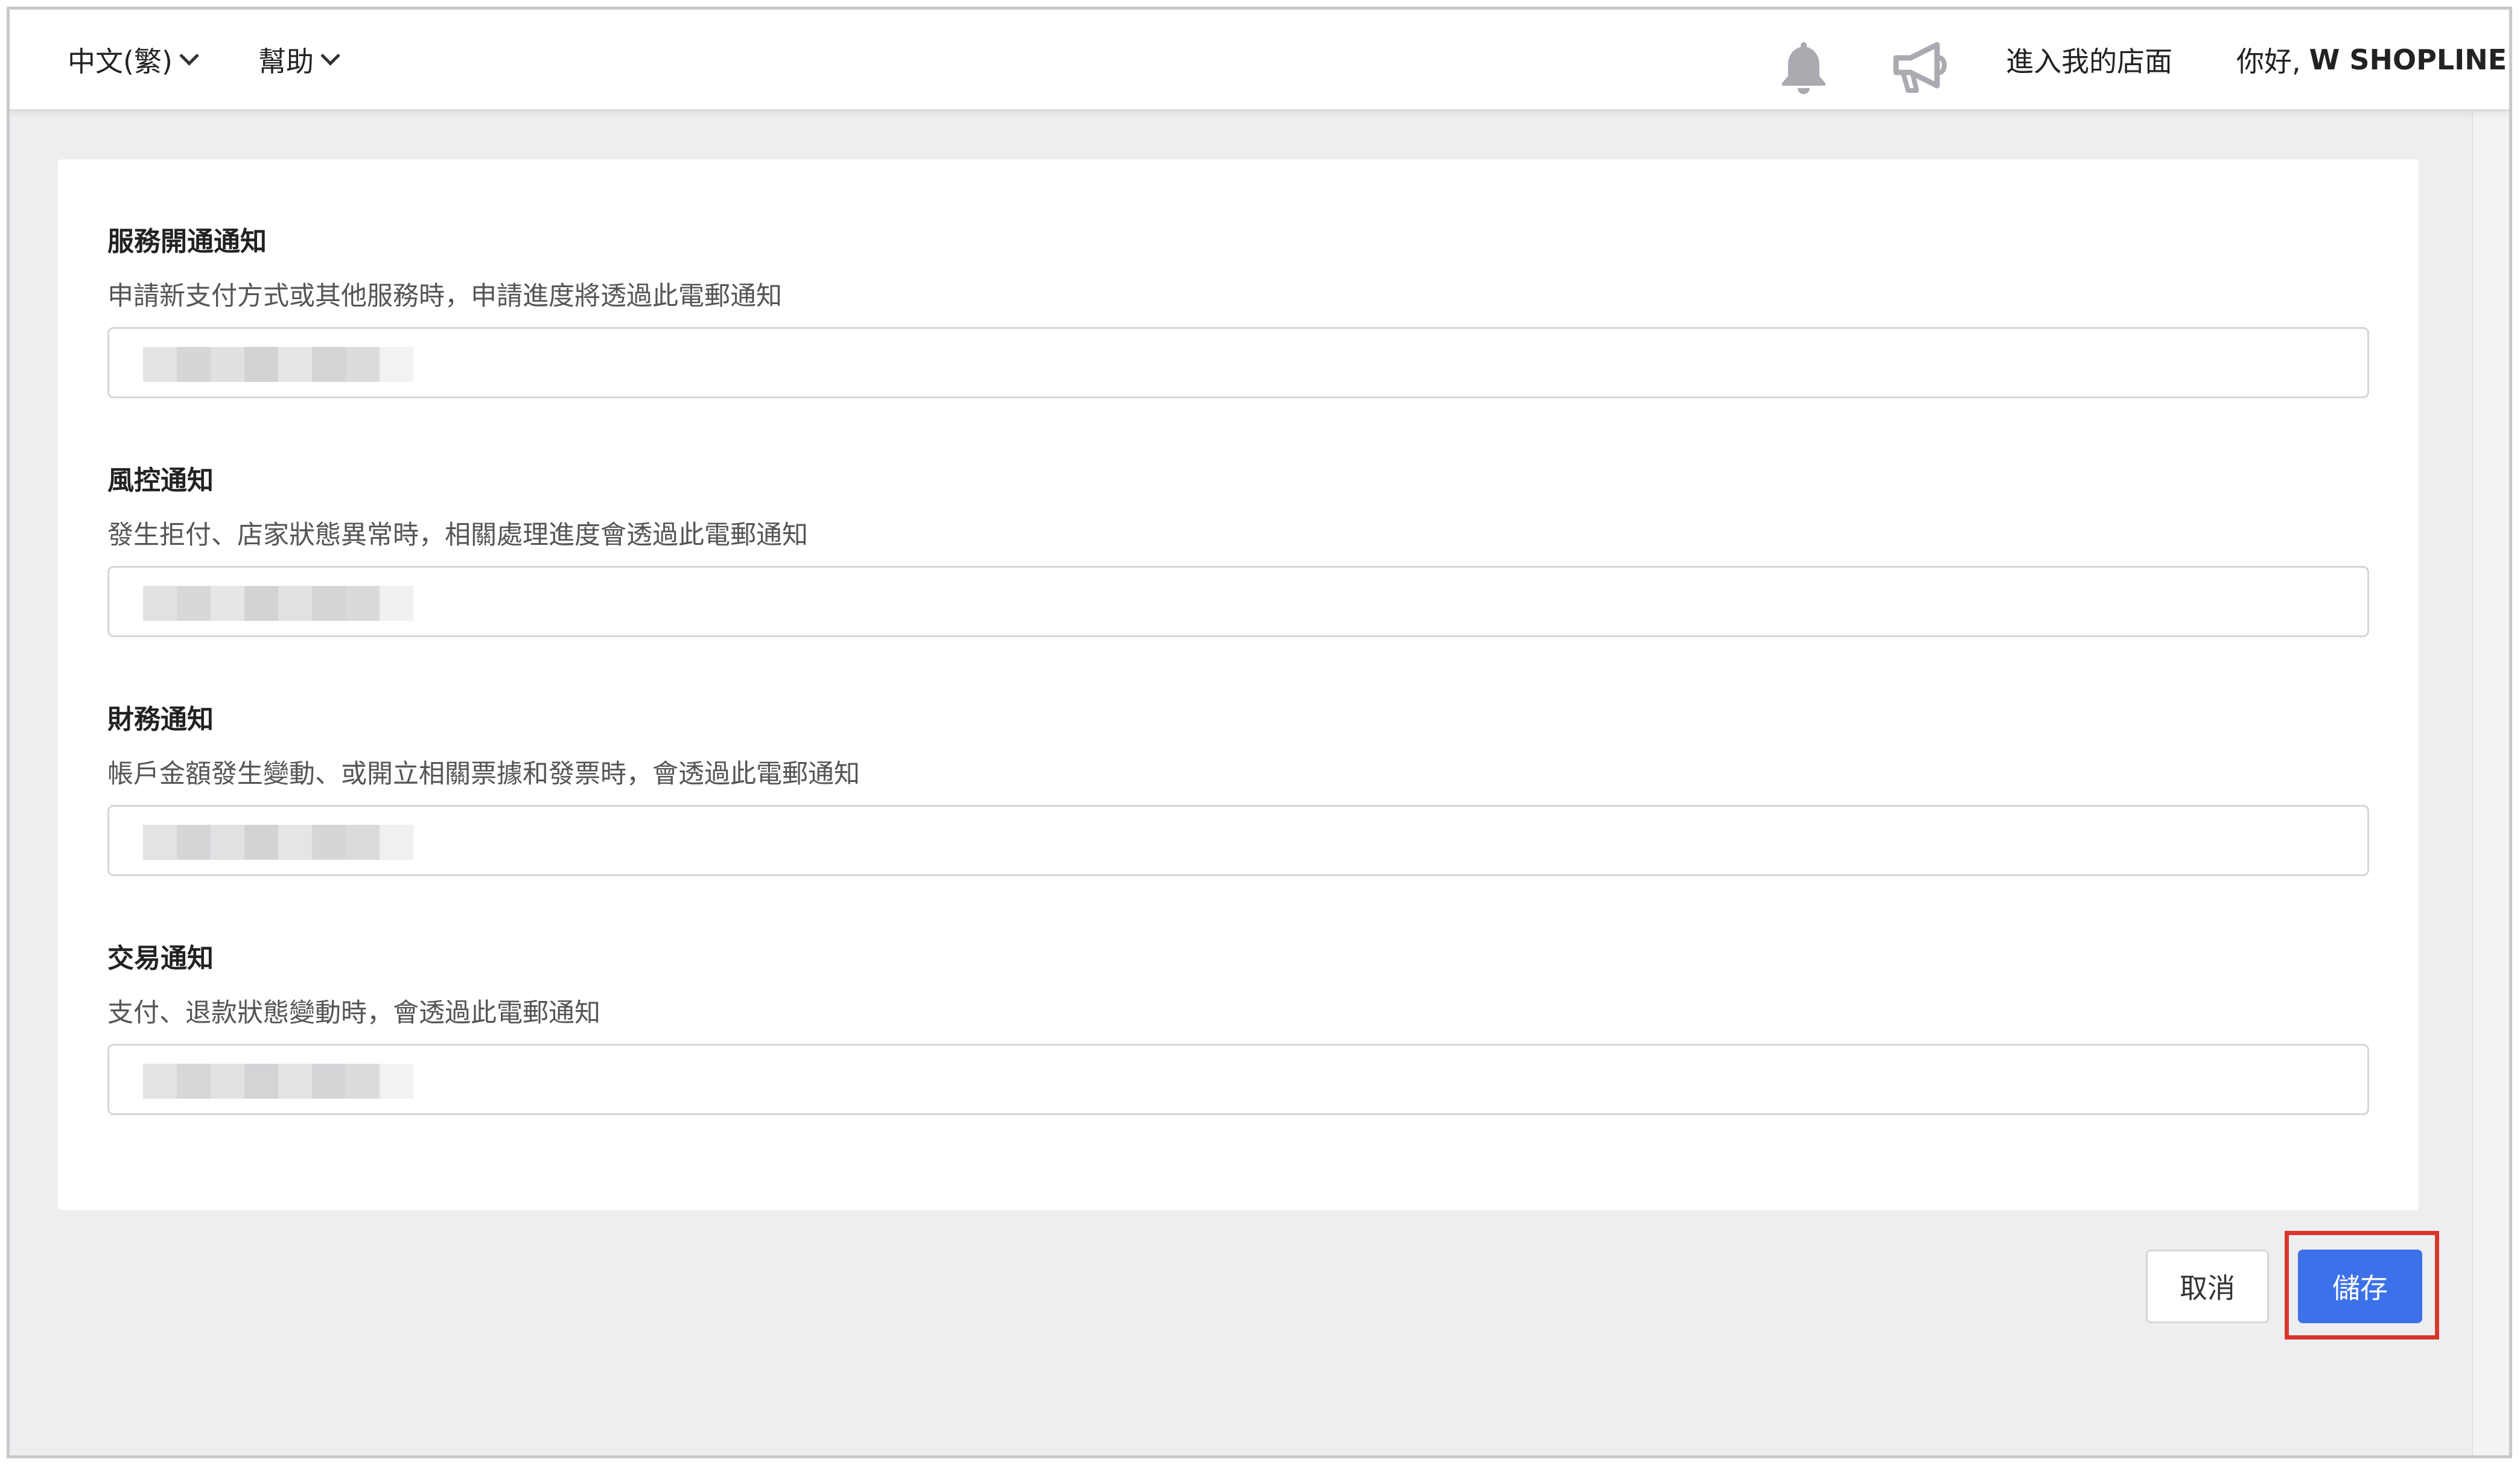  Describe the element at coordinates (1803, 67) in the screenshot. I see `bell-icon` at that location.